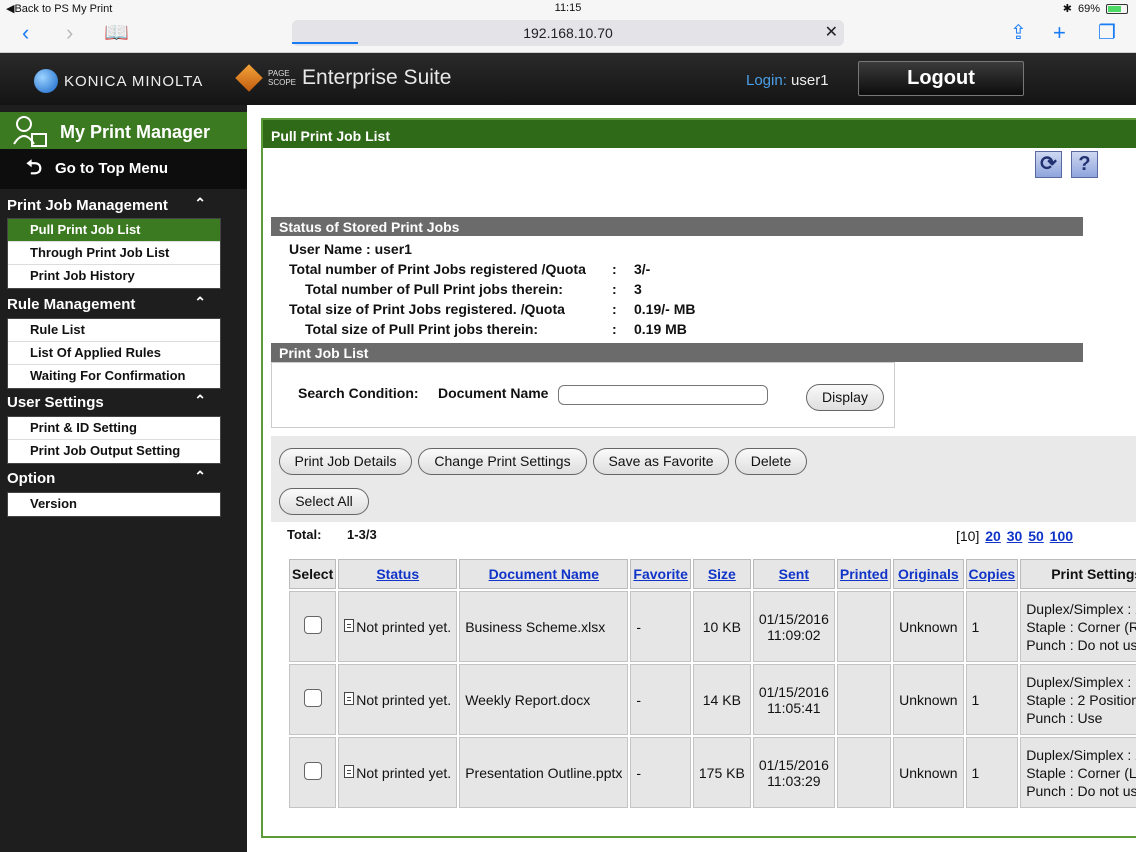  I want to click on refresh-icon: ⟳, so click(1048, 164).